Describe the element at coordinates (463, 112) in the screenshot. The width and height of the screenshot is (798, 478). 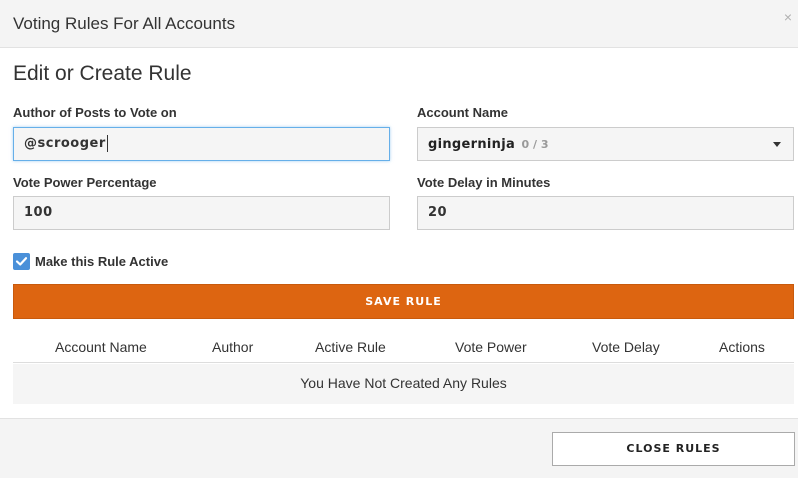
I see `account-label: Account Name` at that location.